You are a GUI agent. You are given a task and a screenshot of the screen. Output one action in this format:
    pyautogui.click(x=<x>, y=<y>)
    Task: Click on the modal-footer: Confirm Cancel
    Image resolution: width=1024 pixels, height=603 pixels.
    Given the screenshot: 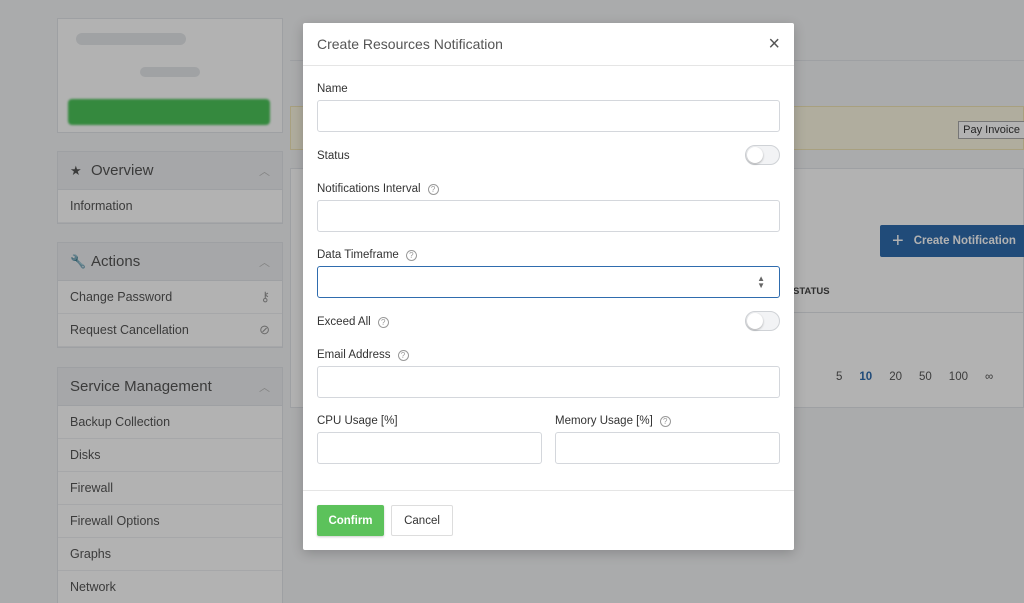 What is the action you would take?
    pyautogui.click(x=548, y=520)
    